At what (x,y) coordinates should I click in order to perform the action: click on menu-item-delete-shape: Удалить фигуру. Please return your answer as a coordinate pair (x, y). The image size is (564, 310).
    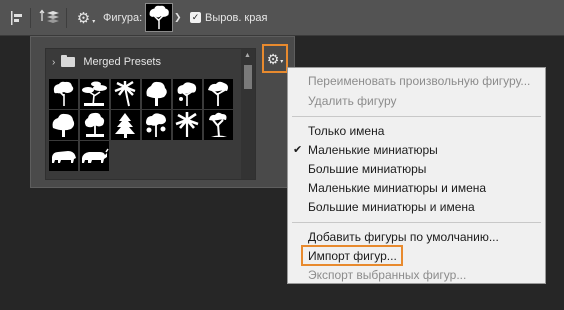
    Looking at the image, I should click on (416, 101).